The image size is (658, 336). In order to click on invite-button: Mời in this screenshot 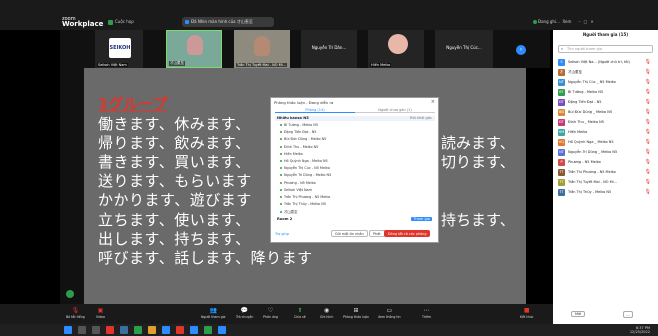, I will do `click(578, 314)`.